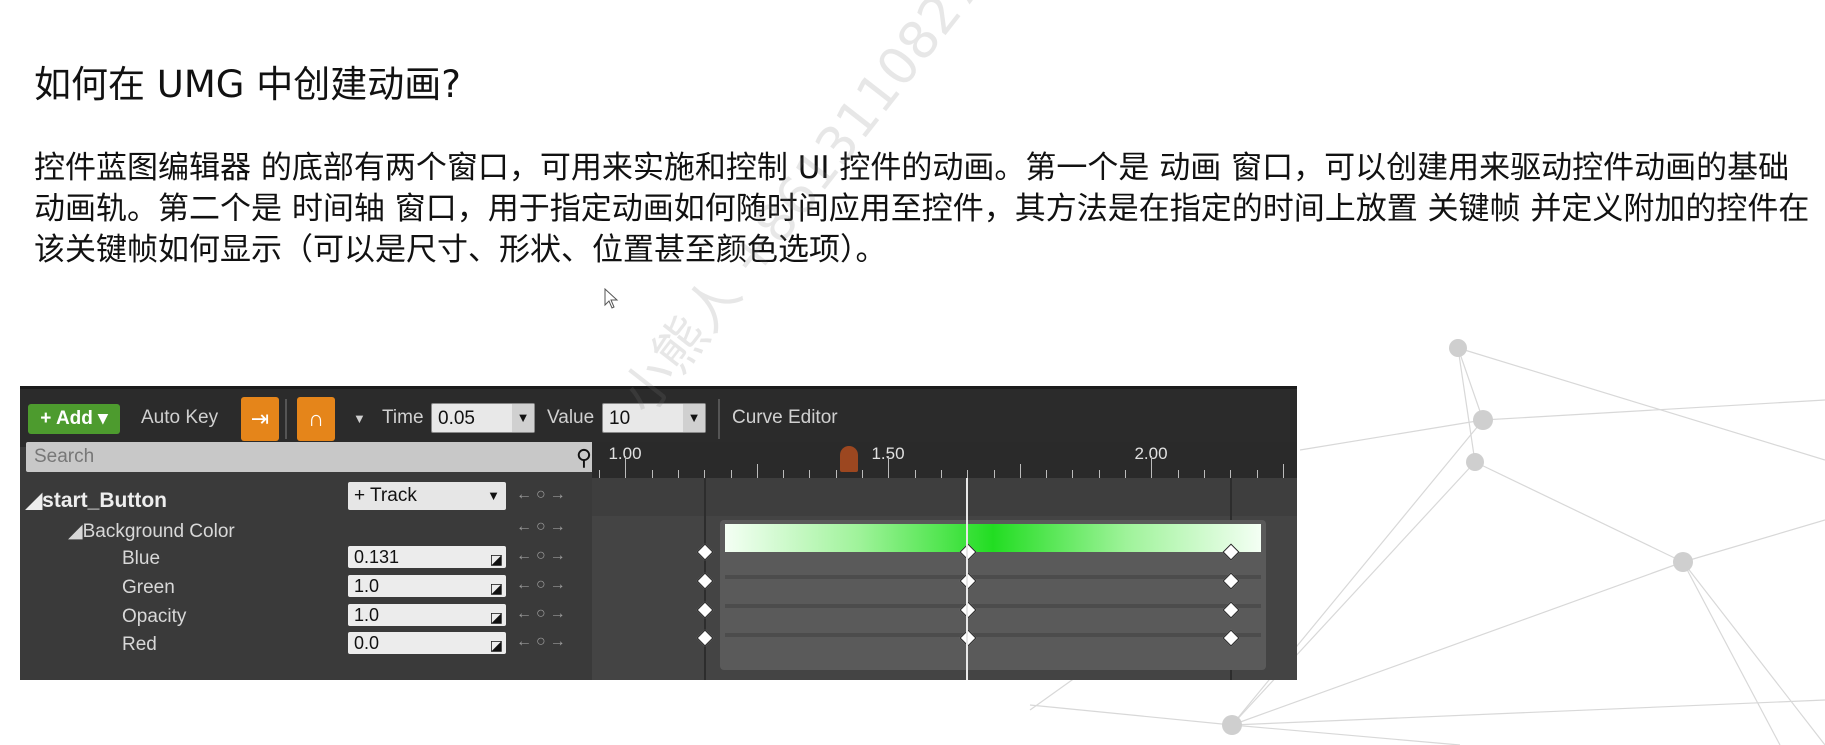 The width and height of the screenshot is (1825, 745). Describe the element at coordinates (367, 643) in the screenshot. I see `channel-value-text: 0.0` at that location.